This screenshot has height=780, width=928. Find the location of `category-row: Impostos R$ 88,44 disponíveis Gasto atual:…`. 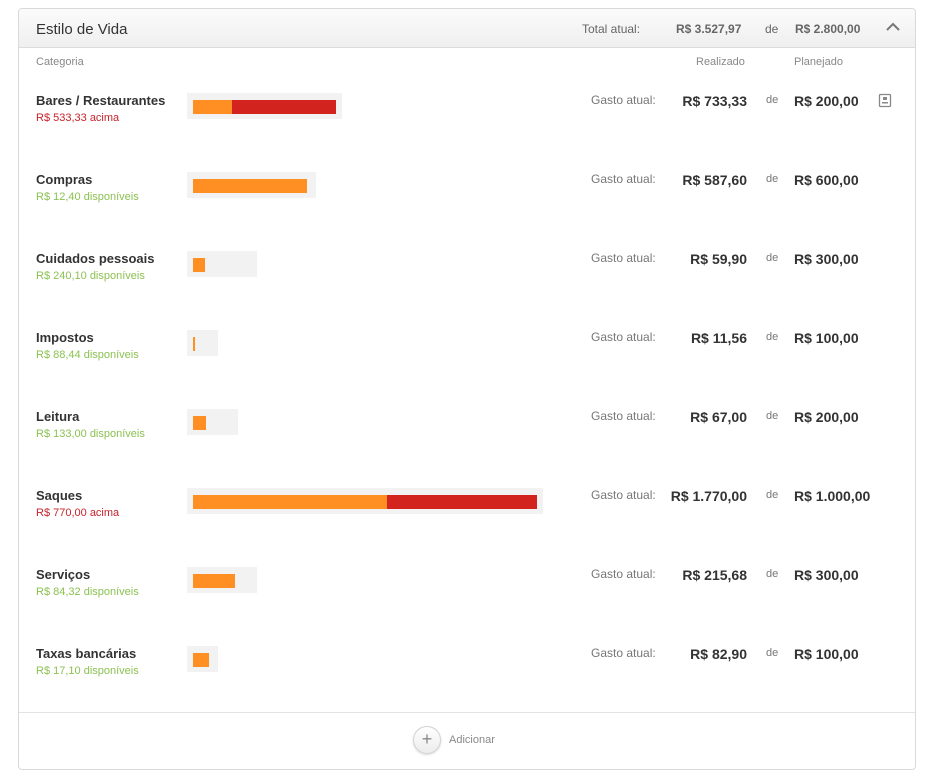

category-row: Impostos R$ 88,44 disponíveis Gasto atual:… is located at coordinates (467, 369).